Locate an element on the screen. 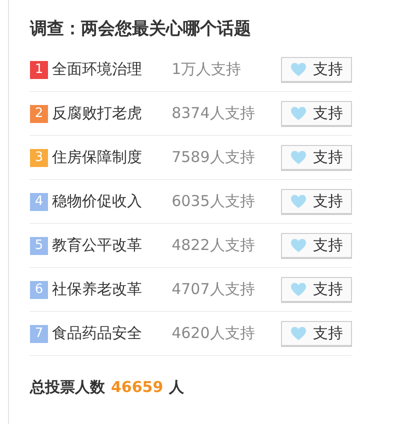  total-votes: 46659 is located at coordinates (137, 387).